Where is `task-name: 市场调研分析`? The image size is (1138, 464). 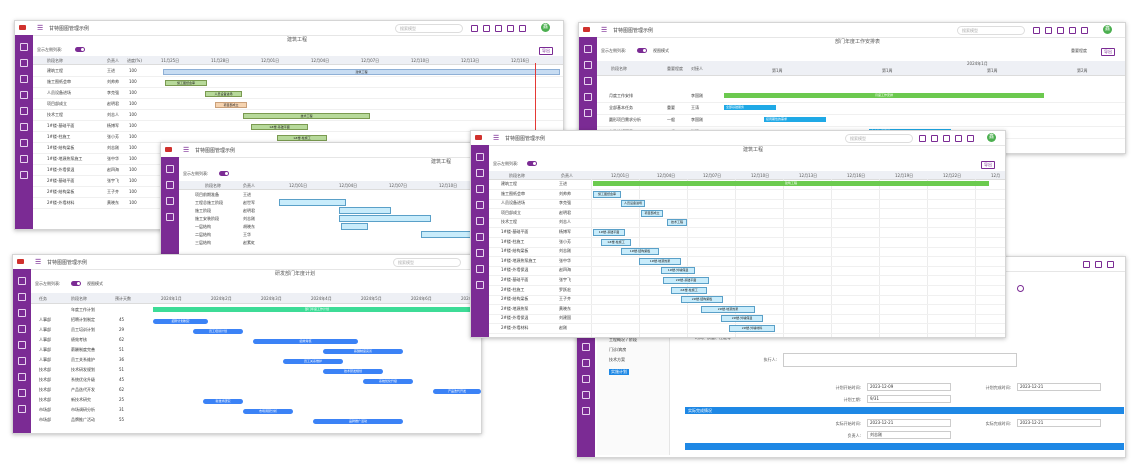 task-name: 市场调研分析 is located at coordinates (83, 410).